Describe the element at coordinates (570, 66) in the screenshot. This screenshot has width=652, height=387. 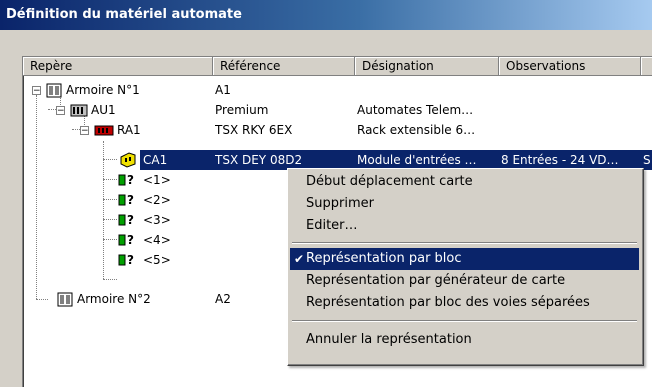
I see `column-header-observations: Observations` at that location.